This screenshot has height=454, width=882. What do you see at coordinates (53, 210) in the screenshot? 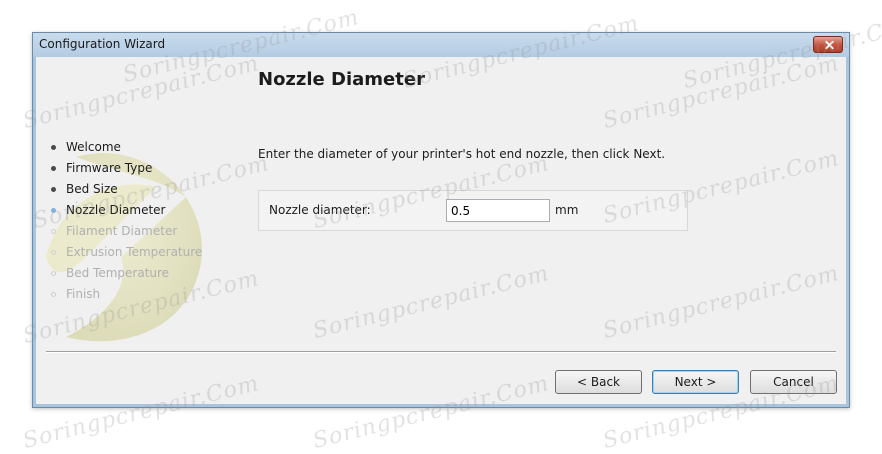
I see `current-bullet-icon` at bounding box center [53, 210].